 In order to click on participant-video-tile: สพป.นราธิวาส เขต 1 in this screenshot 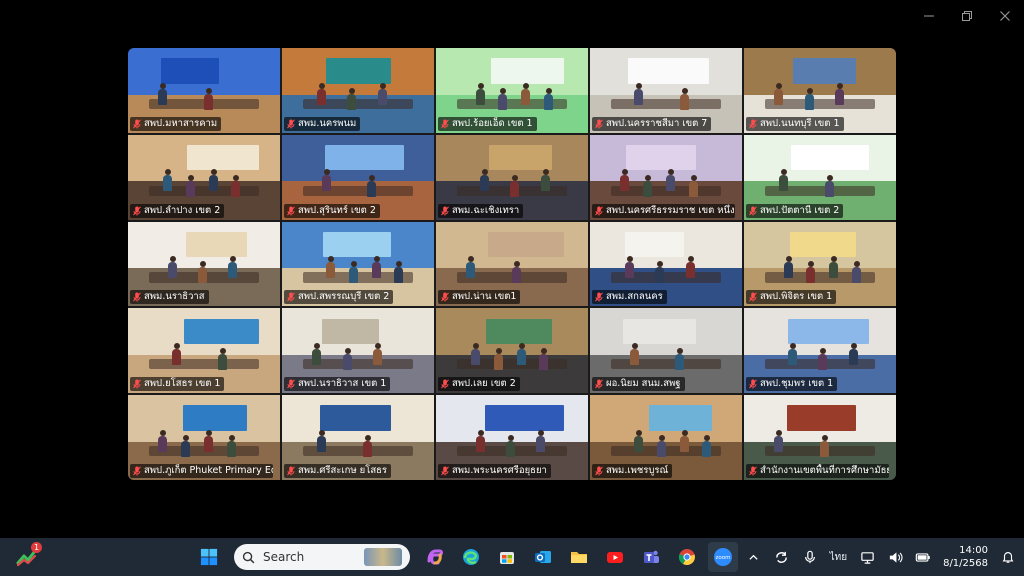, I will do `click(358, 351)`.